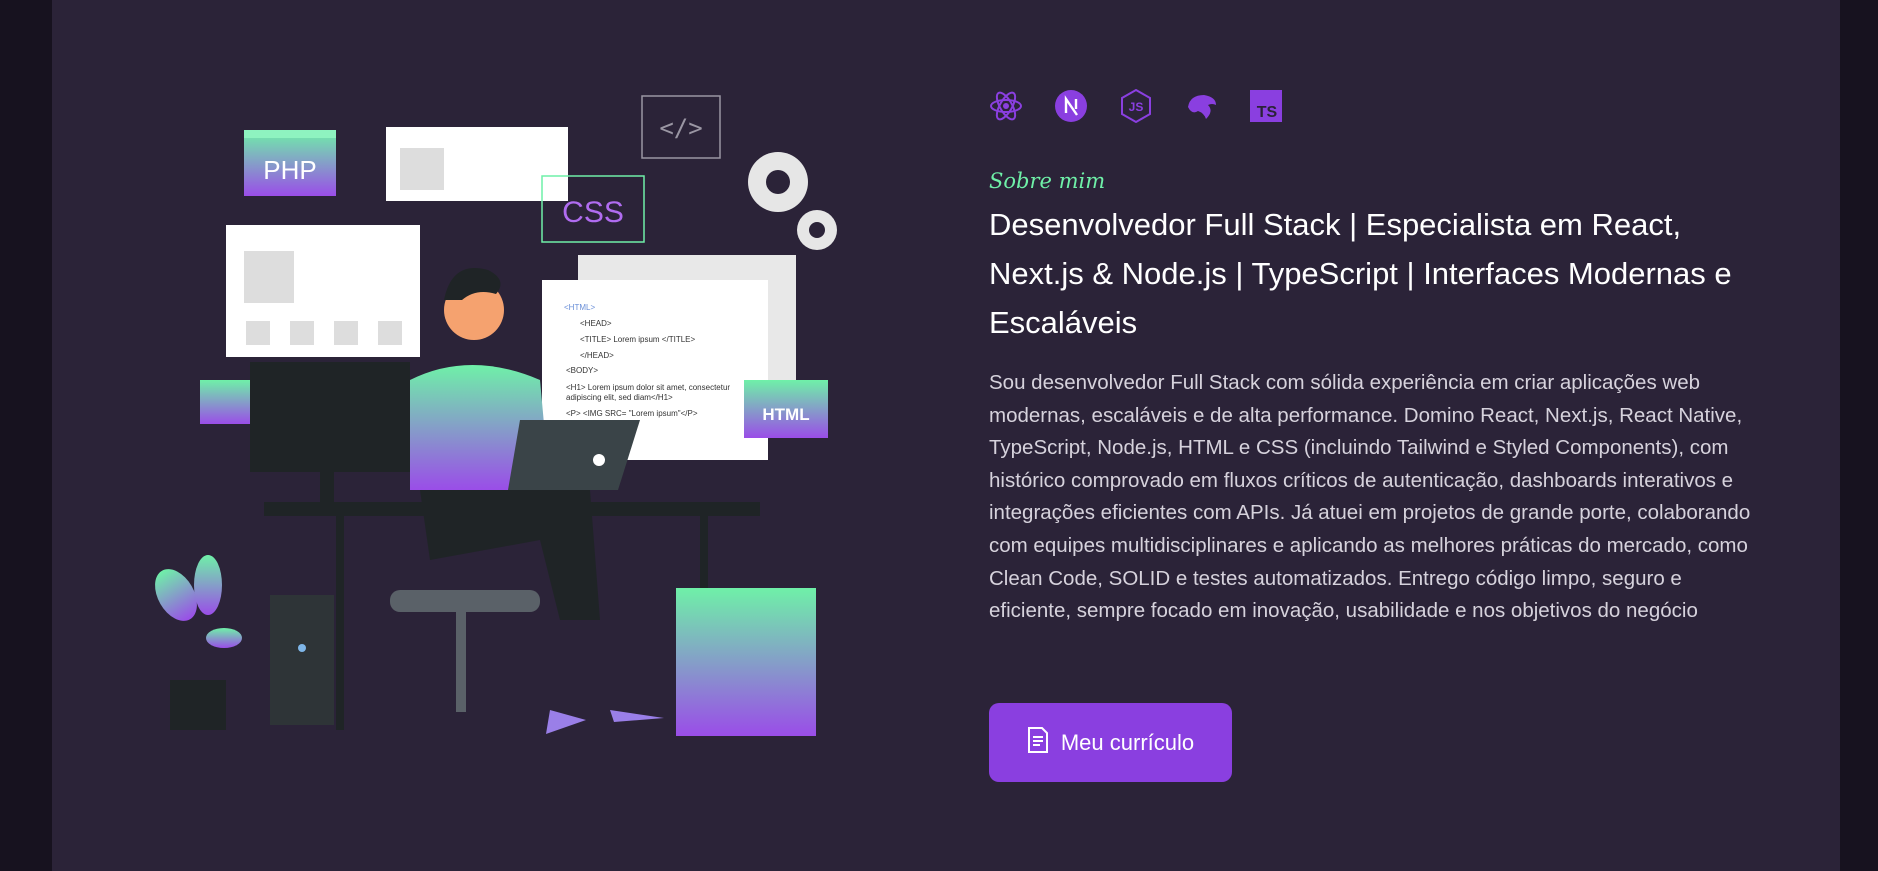  I want to click on react-icon, so click(1006, 106).